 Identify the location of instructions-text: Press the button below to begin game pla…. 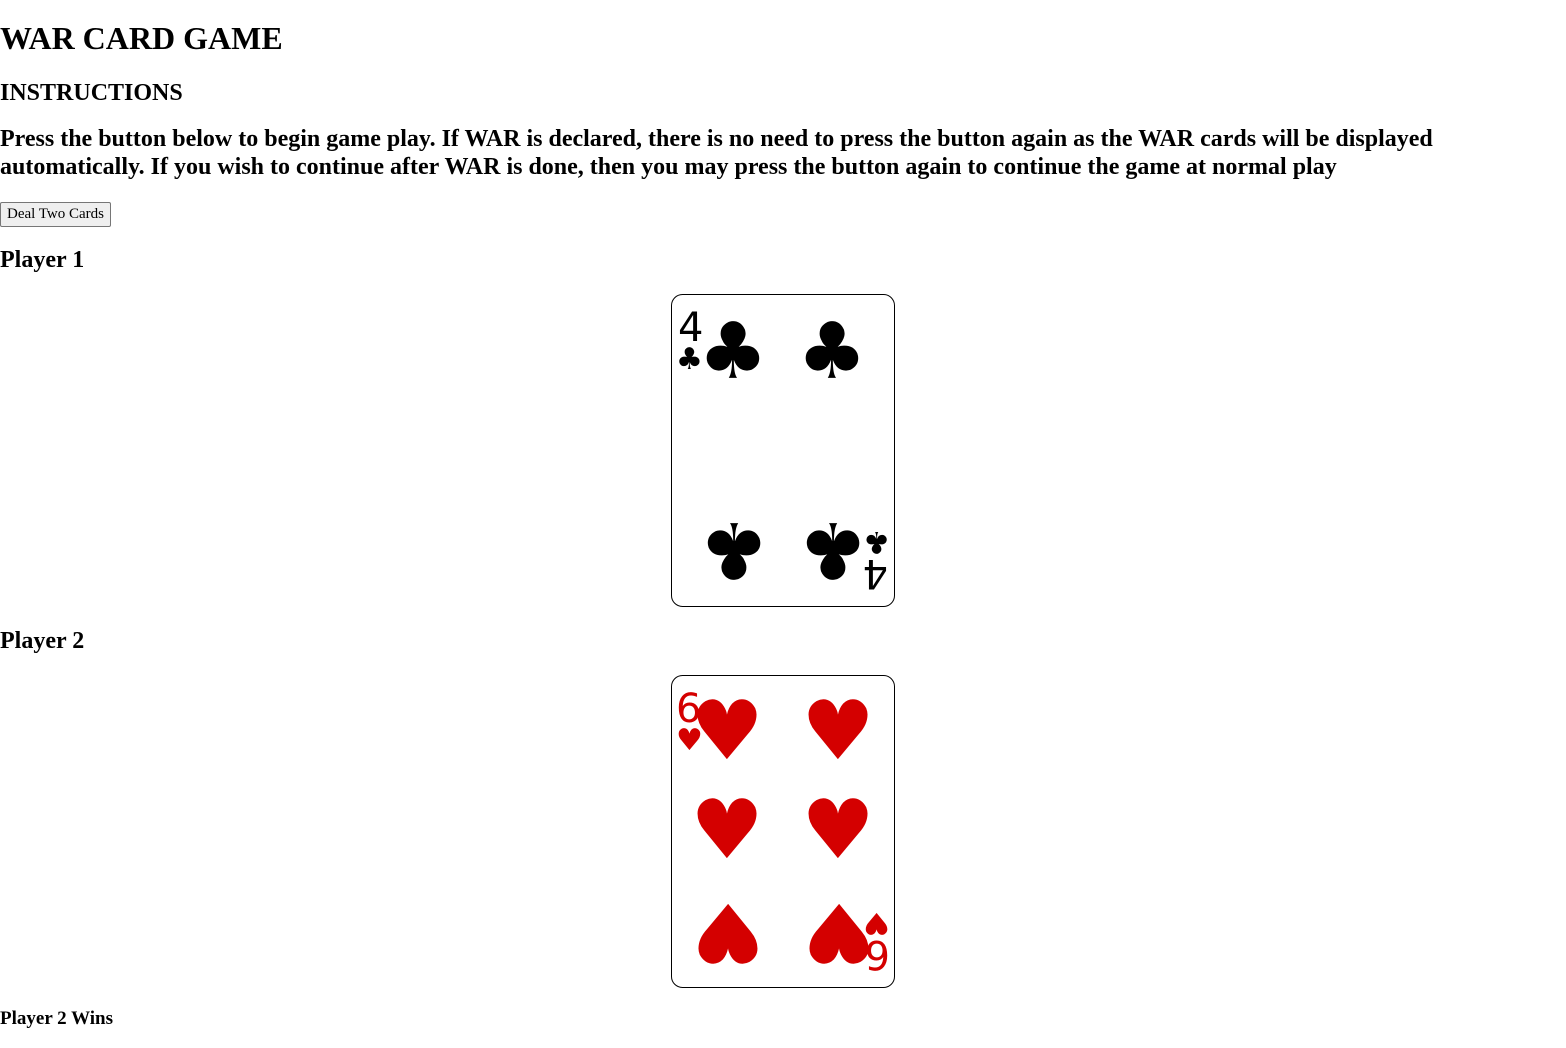
(716, 153).